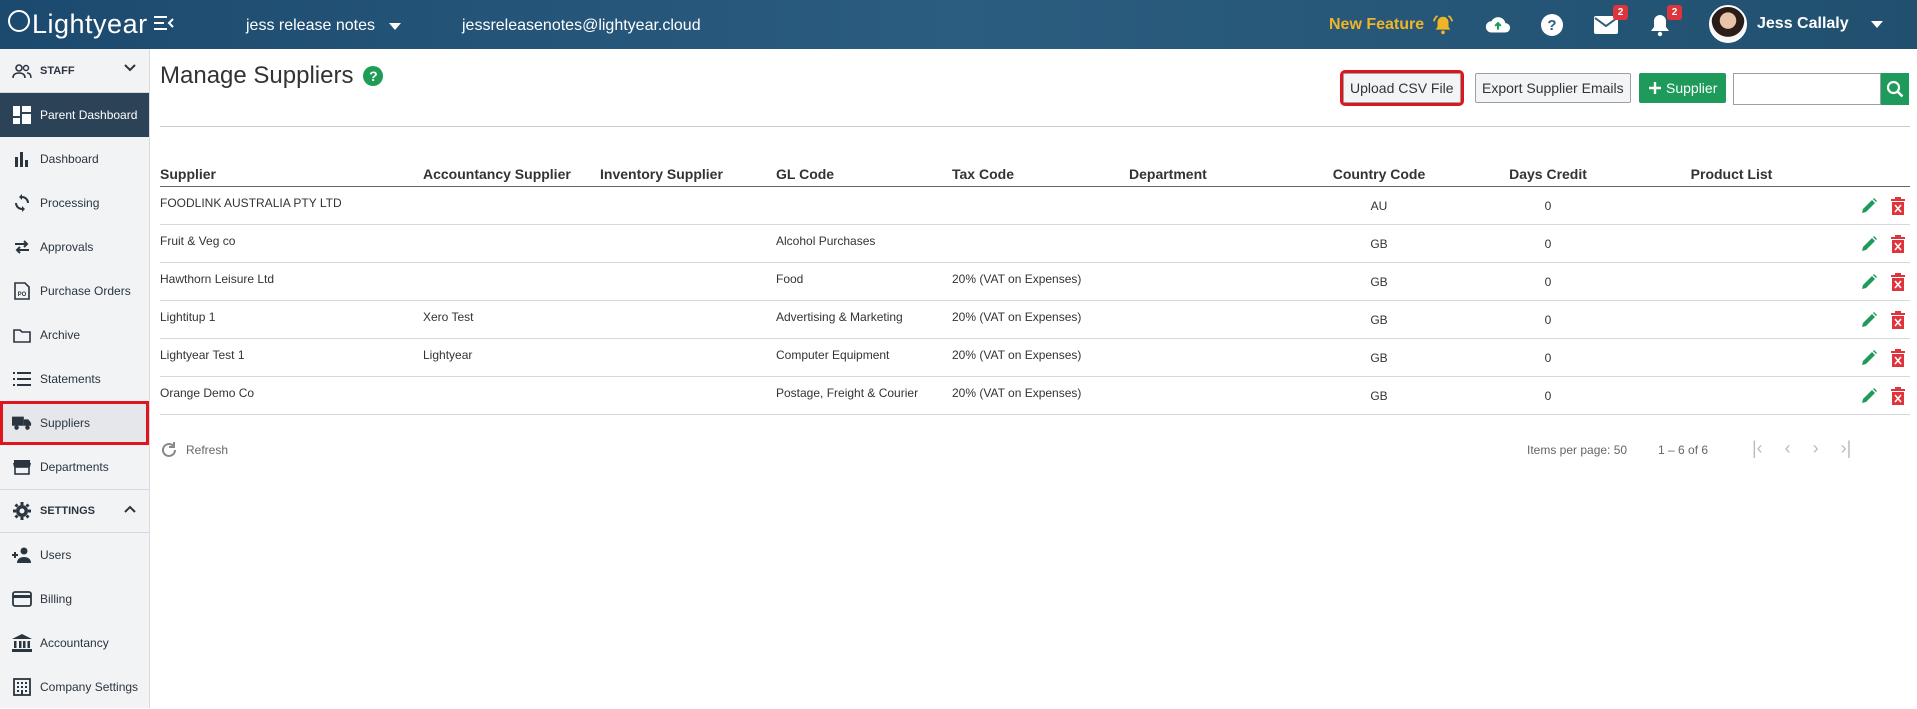  What do you see at coordinates (60, 335) in the screenshot?
I see `sidebar-item-label: Archive` at bounding box center [60, 335].